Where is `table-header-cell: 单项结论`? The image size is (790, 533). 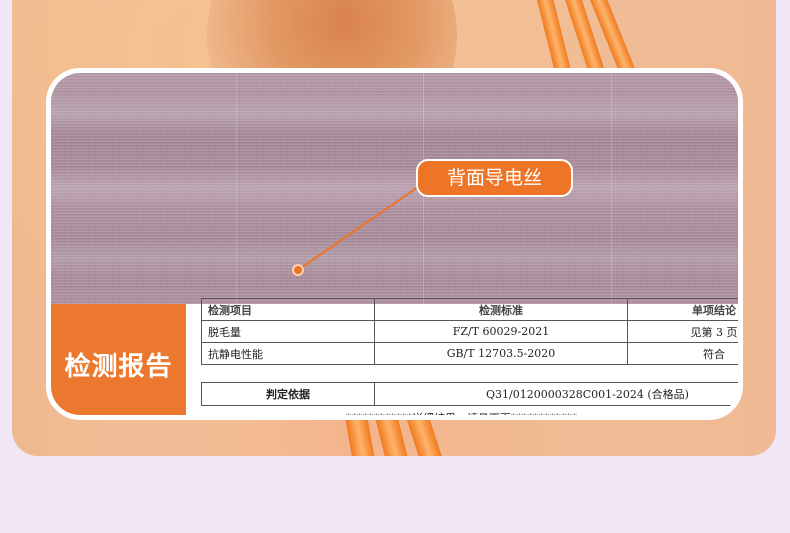
table-header-cell: 单项结论 is located at coordinates (682, 309).